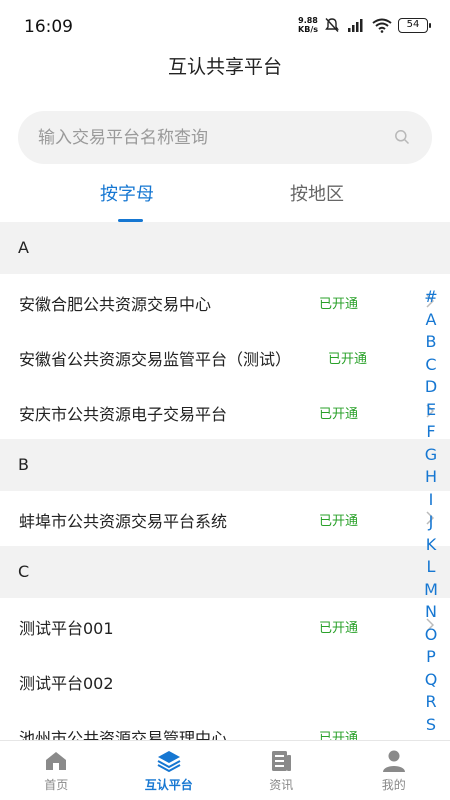  Describe the element at coordinates (115, 304) in the screenshot. I see `platform-name: 安徽合肥公共资源交易中心` at that location.